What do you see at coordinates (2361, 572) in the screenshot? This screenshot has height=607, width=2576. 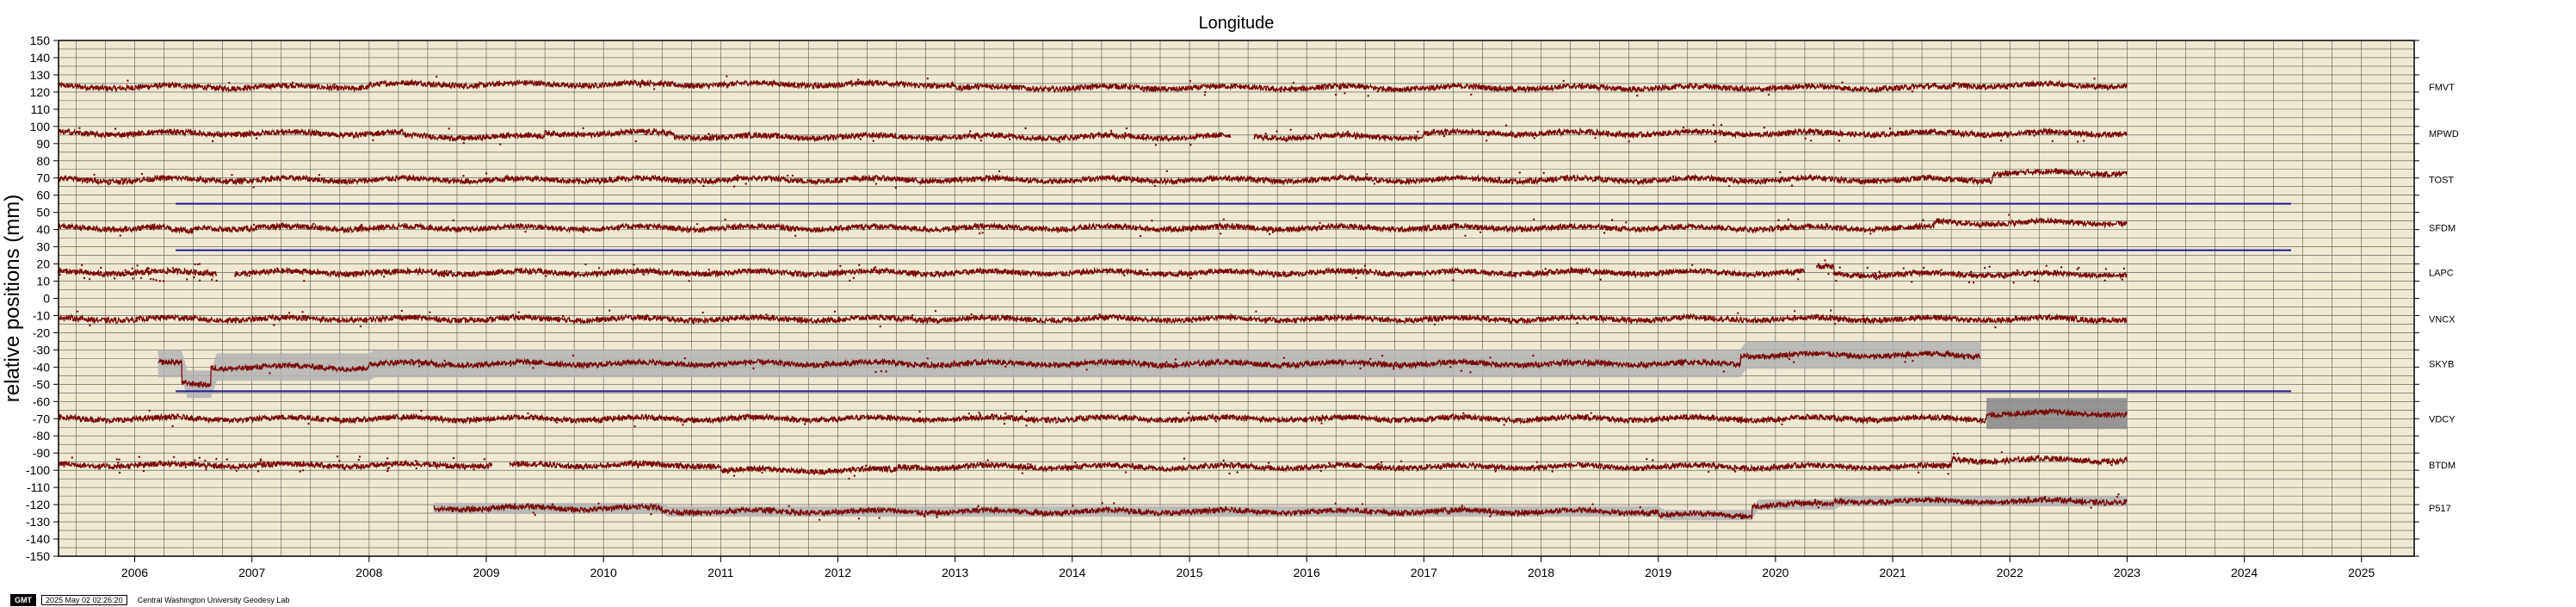 I see `x-tick-label: 2025` at bounding box center [2361, 572].